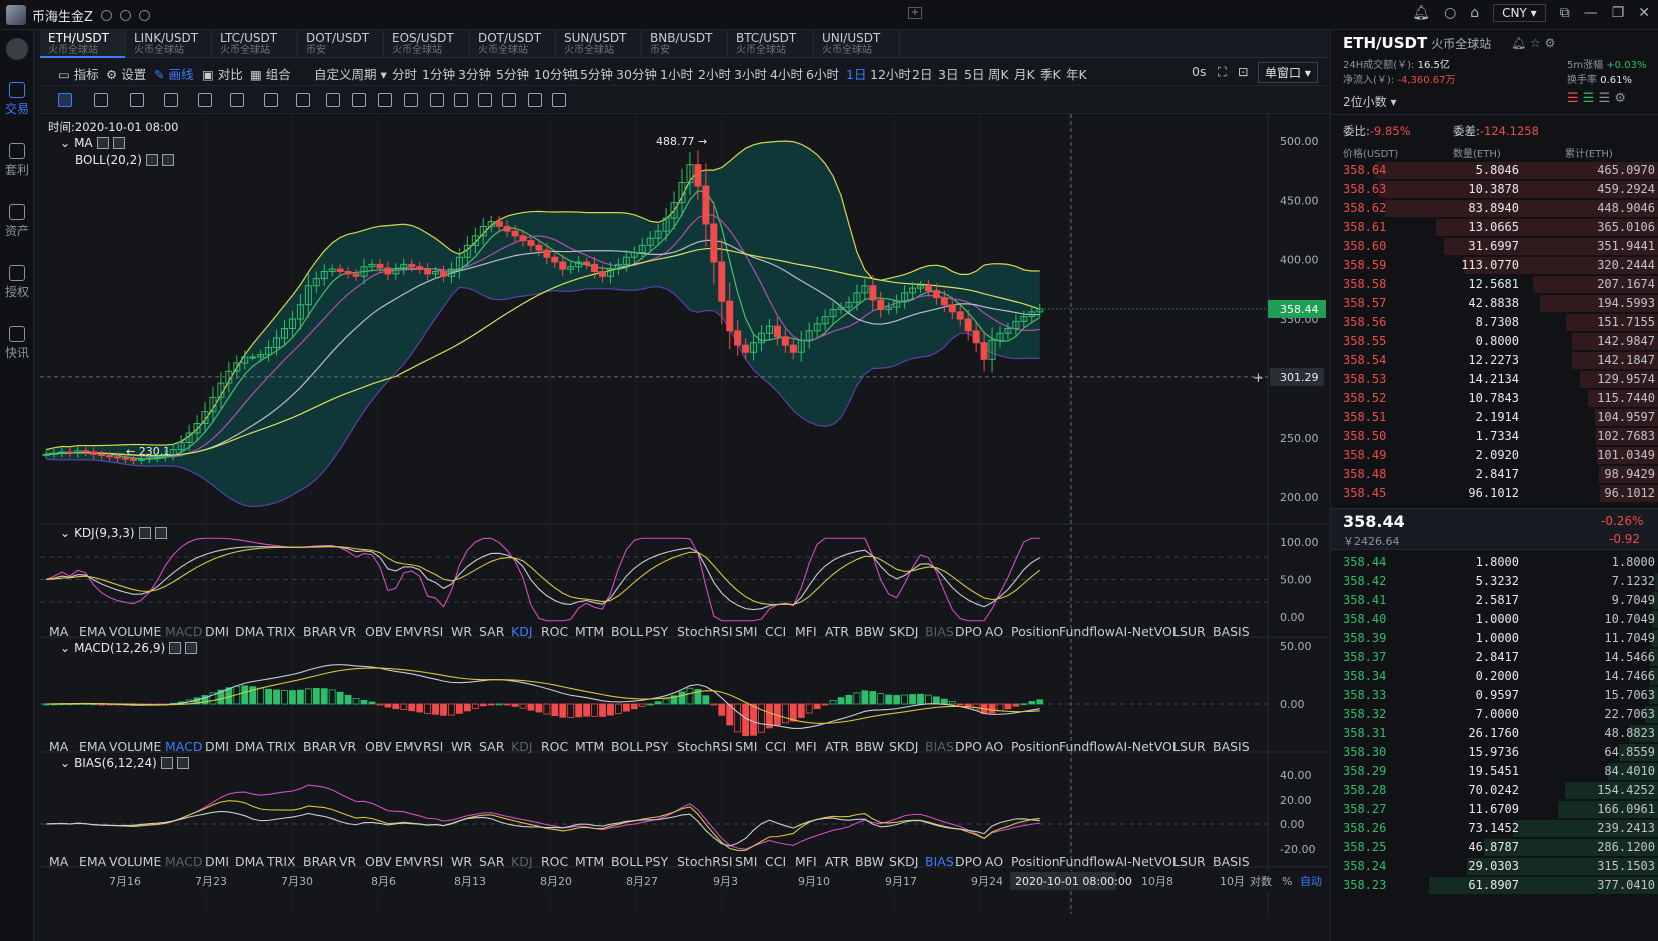 The height and width of the screenshot is (941, 1658). Describe the element at coordinates (1189, 746) in the screenshot. I see `indicator-tab: LSUR` at that location.